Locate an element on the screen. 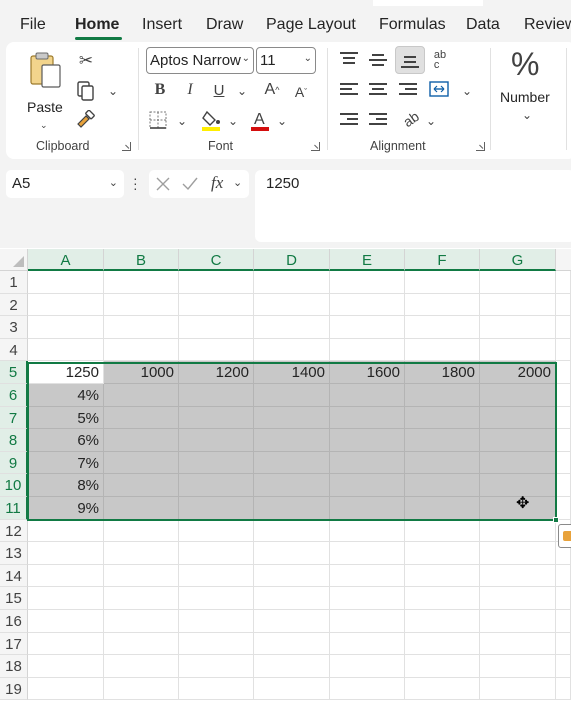 This screenshot has height=720, width=571. cell-f16 is located at coordinates (442, 621).